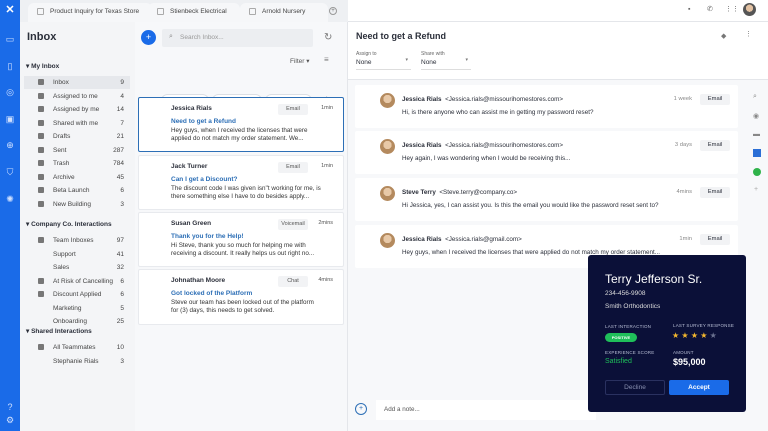 The image size is (768, 431). What do you see at coordinates (77, 294) in the screenshot?
I see `sidebar-item: Discount Applied 6` at bounding box center [77, 294].